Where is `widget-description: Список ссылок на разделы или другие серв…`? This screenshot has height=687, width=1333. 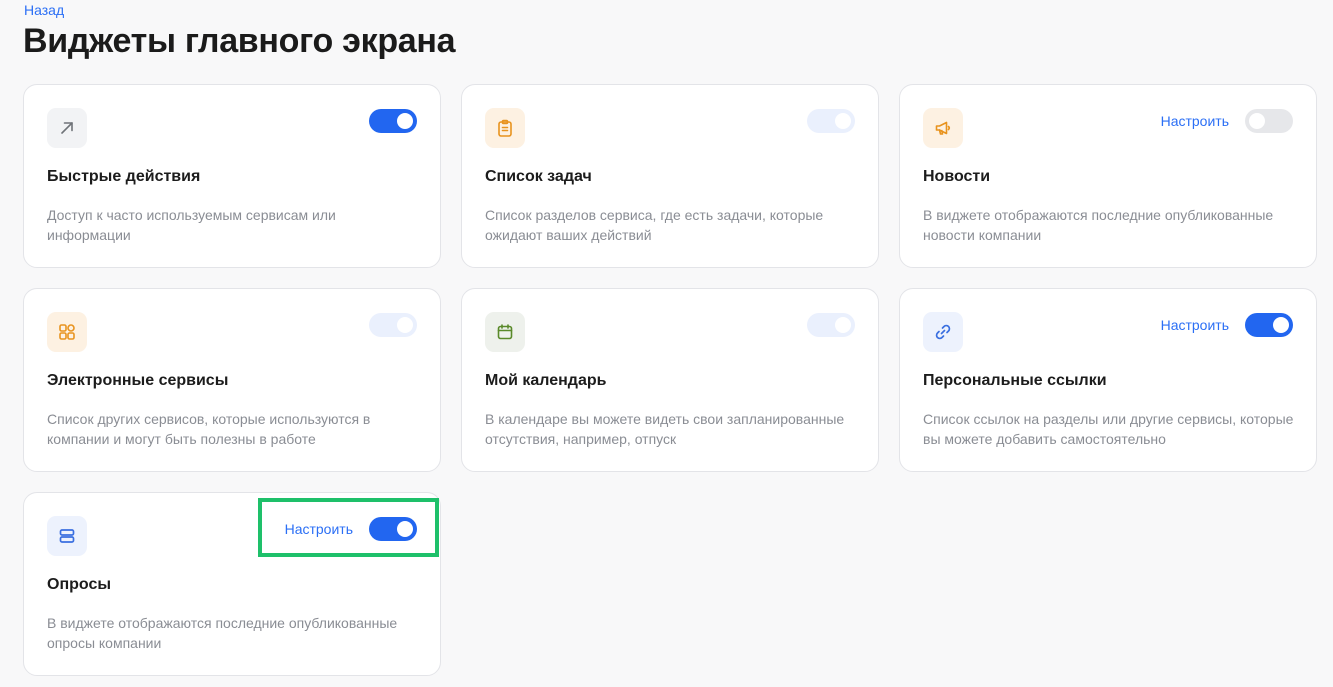 widget-description: Список ссылок на разделы или другие серв… is located at coordinates (1108, 429).